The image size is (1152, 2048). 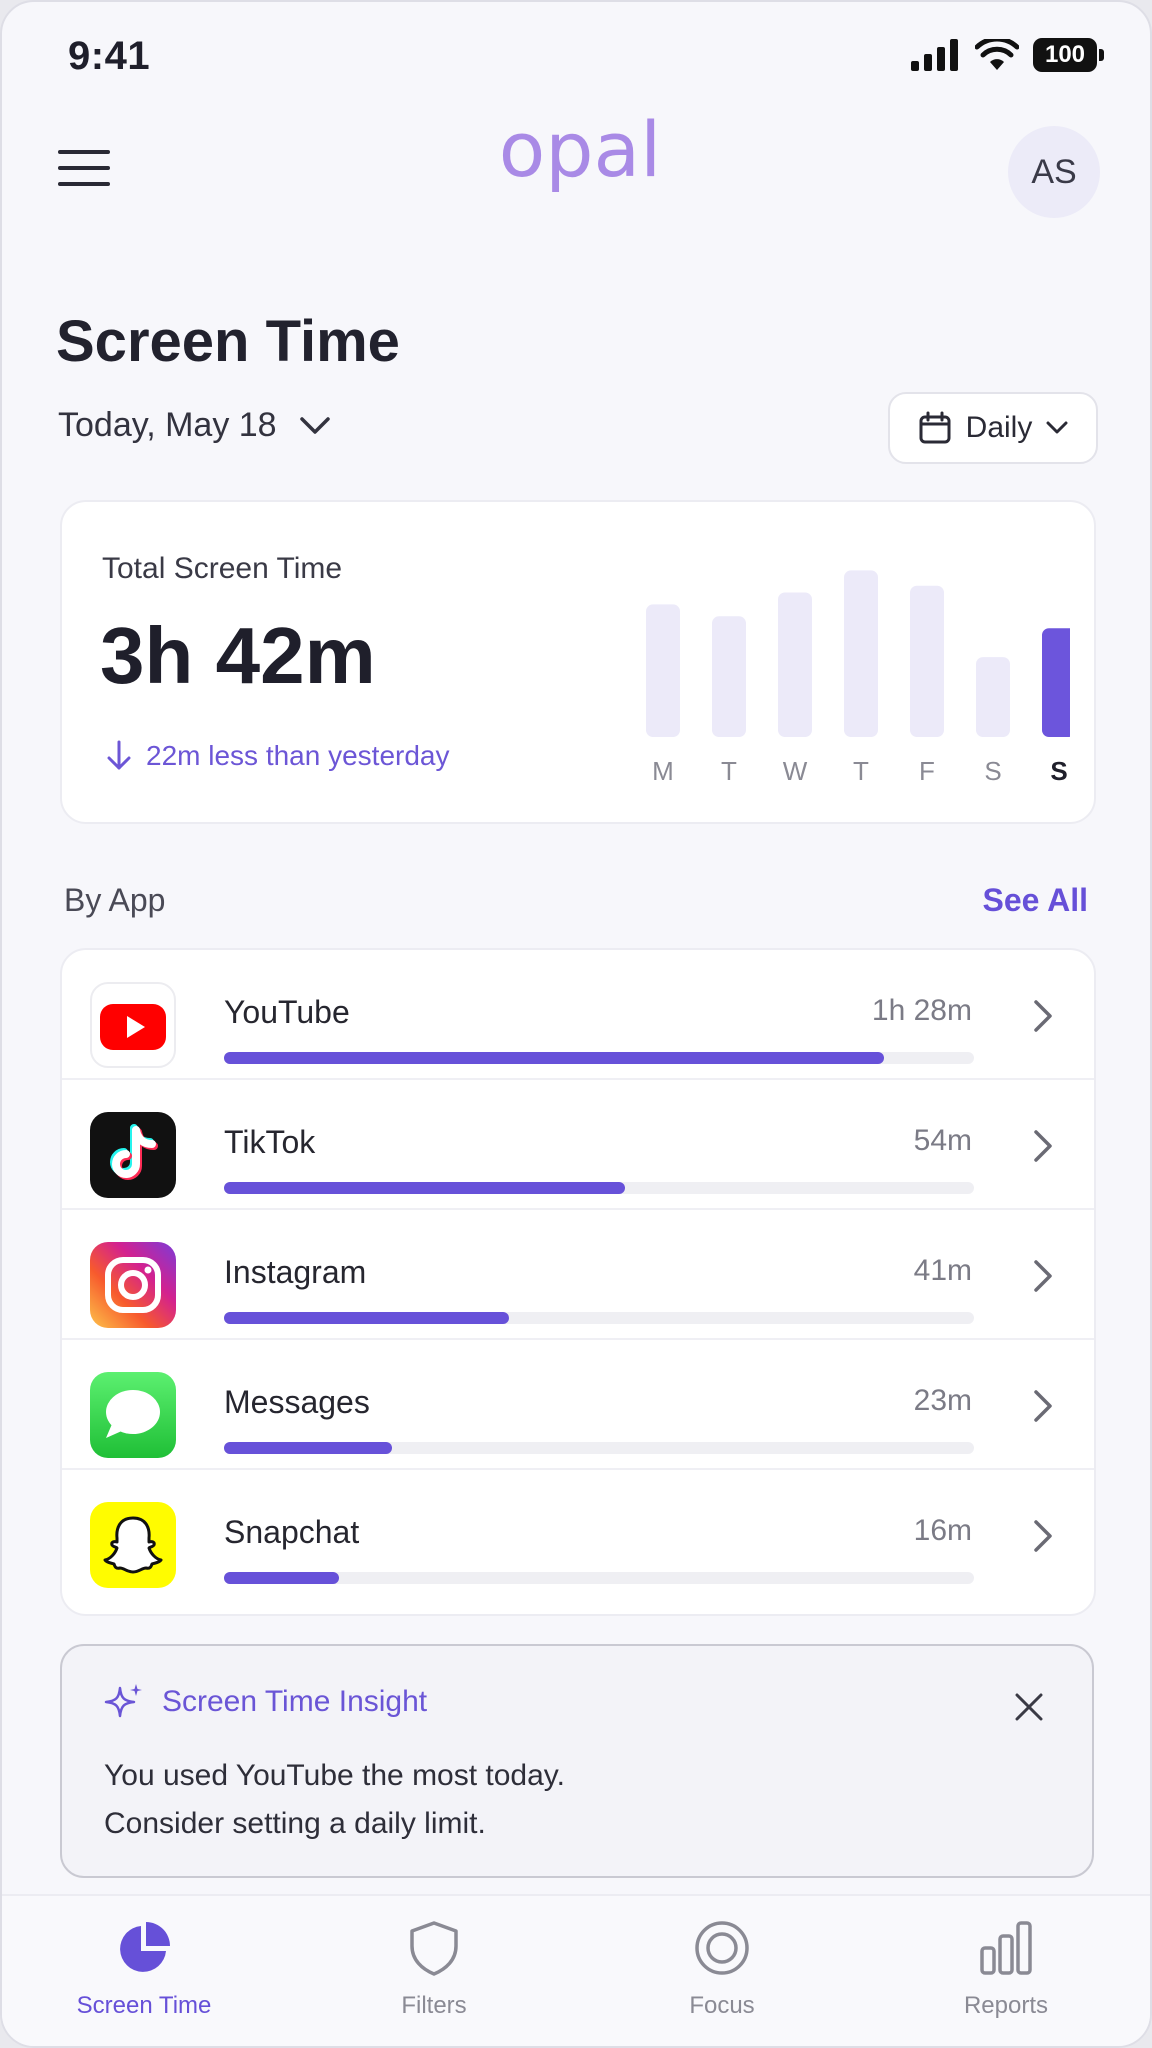 What do you see at coordinates (434, 1948) in the screenshot?
I see `shield-icon` at bounding box center [434, 1948].